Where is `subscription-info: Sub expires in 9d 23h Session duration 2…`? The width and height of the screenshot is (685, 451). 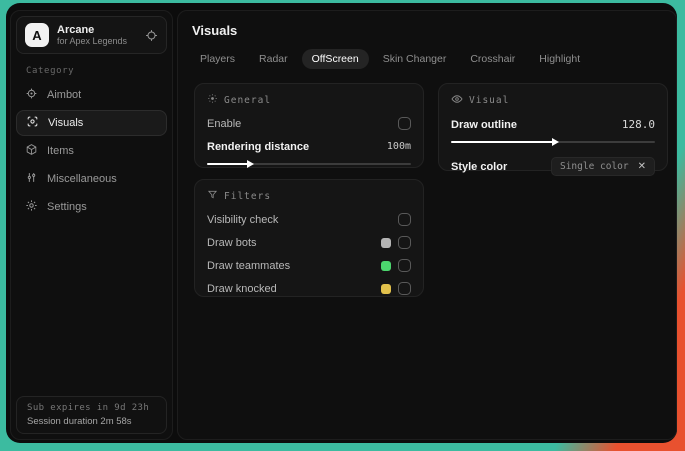 subscription-info: Sub expires in 9d 23h Session duration 2… is located at coordinates (91, 415).